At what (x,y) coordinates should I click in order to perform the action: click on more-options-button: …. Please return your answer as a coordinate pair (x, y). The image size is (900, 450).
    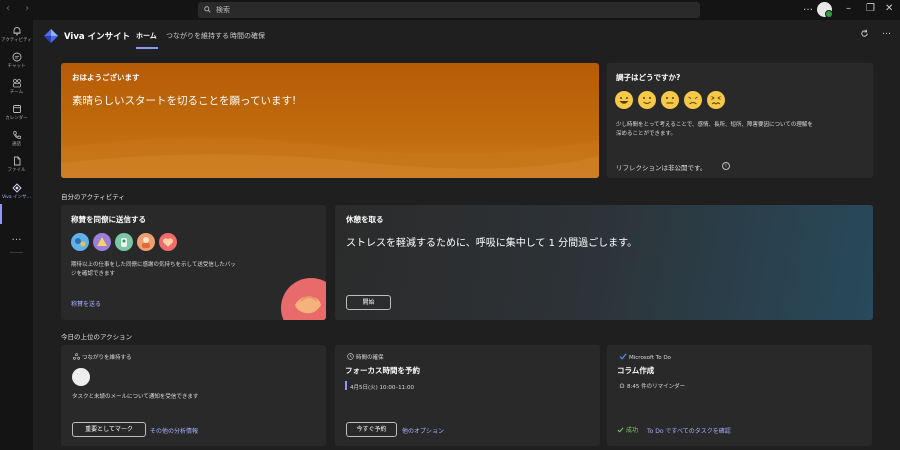
    Looking at the image, I should click on (808, 7).